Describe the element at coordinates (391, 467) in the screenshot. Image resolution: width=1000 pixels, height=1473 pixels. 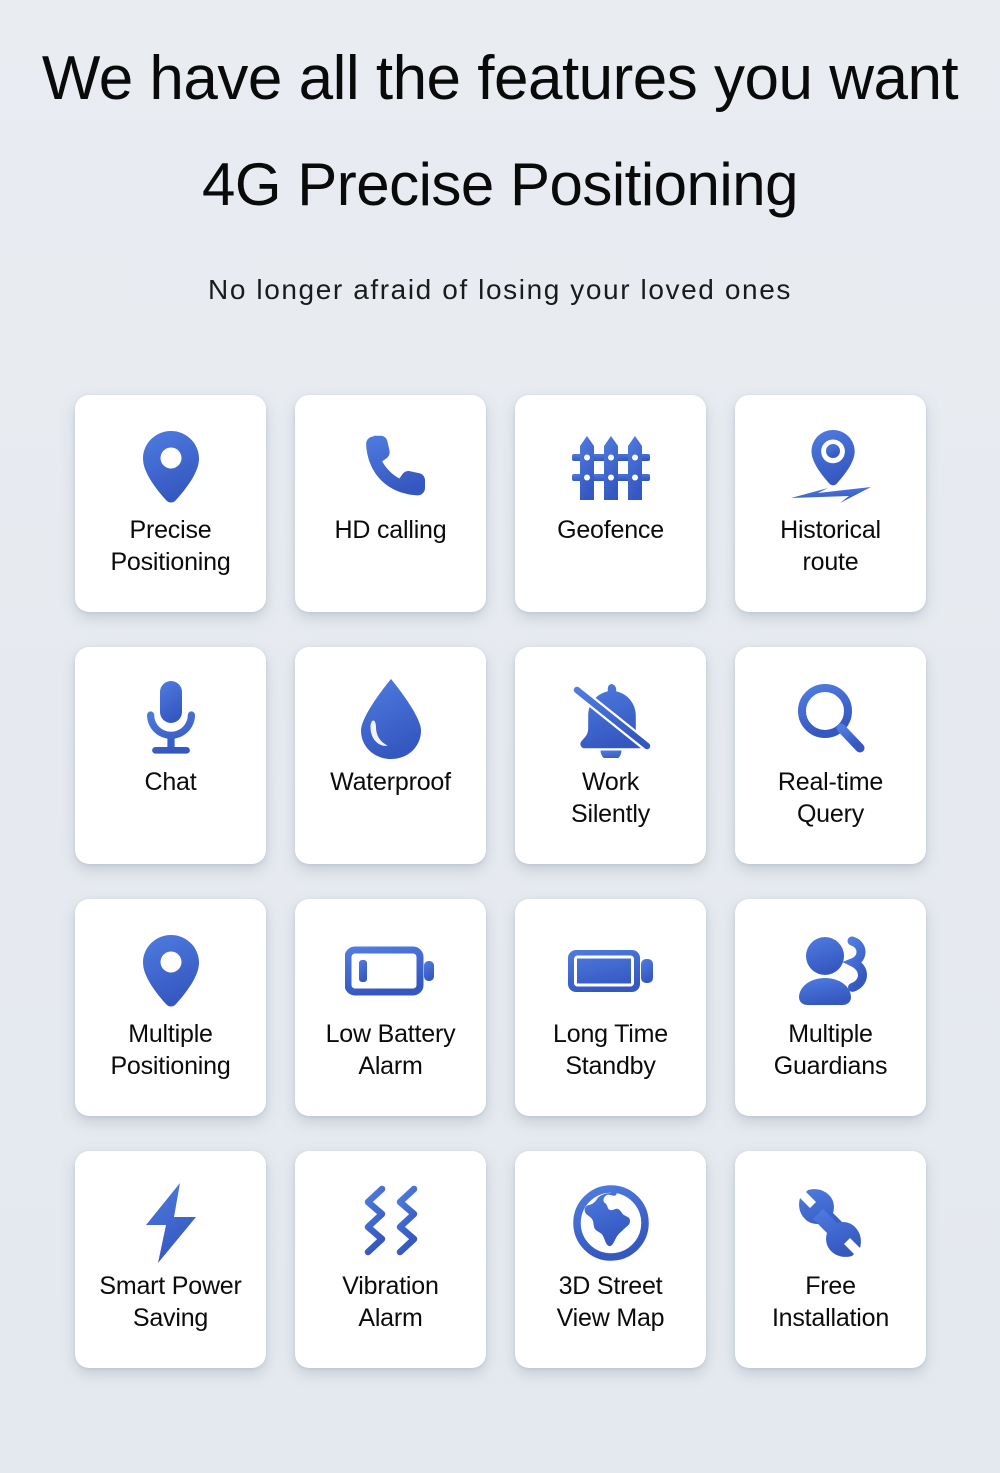
I see `phone-icon` at that location.